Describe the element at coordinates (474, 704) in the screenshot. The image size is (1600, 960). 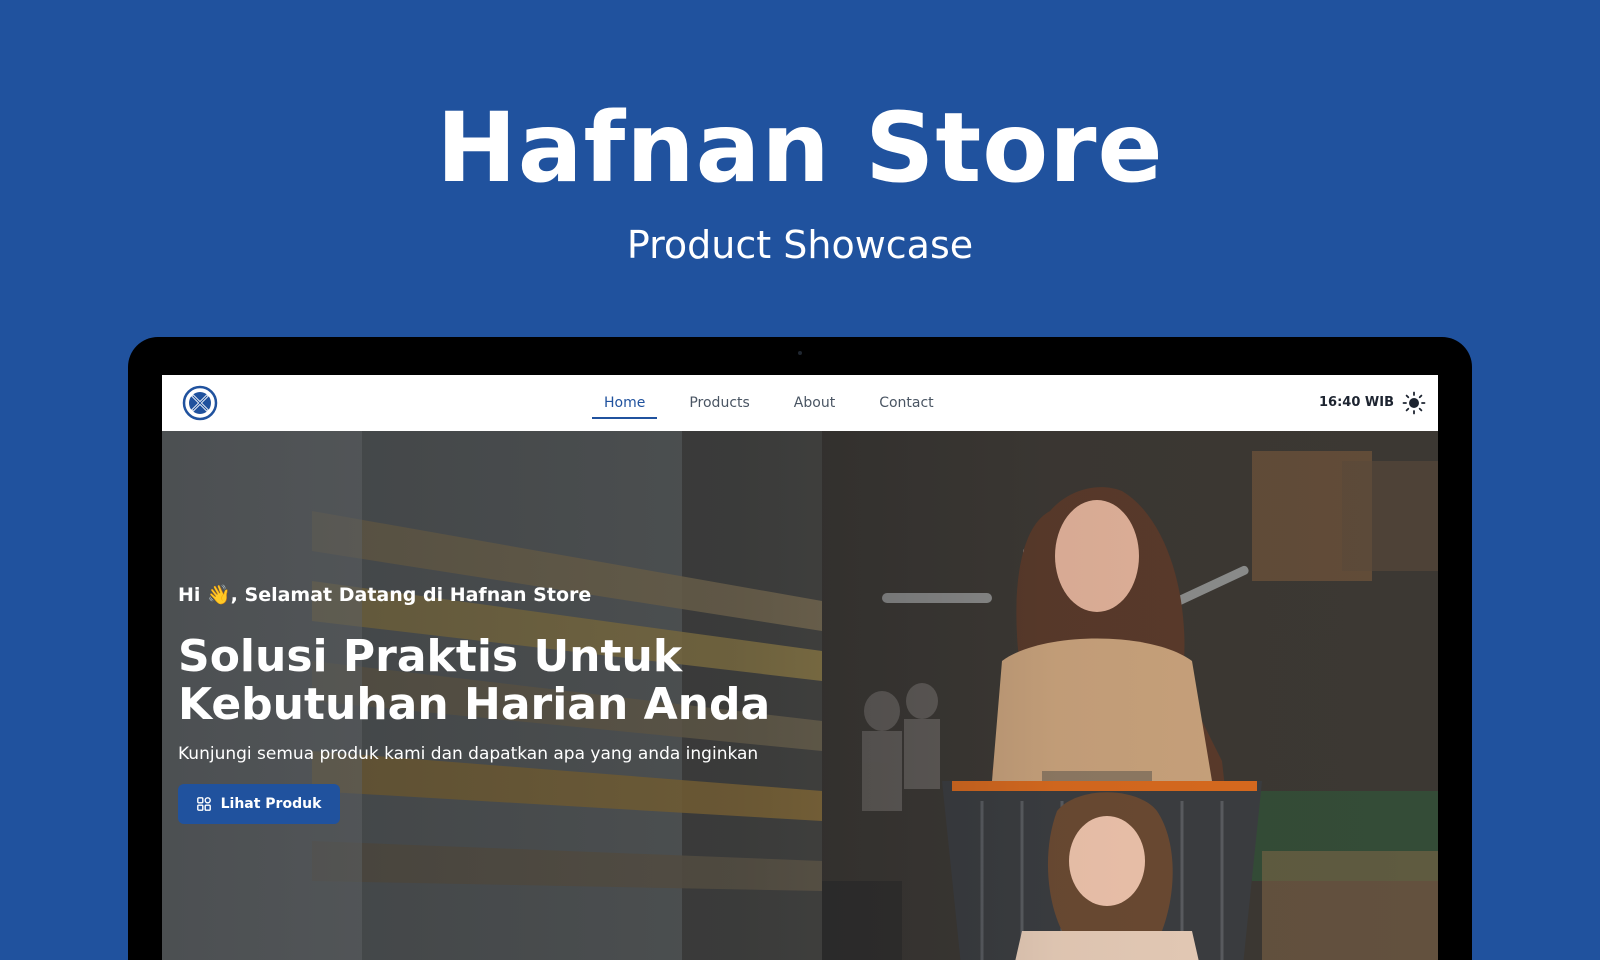
I see `hero-title-line-2: Kebutuhan Harian Anda` at that location.